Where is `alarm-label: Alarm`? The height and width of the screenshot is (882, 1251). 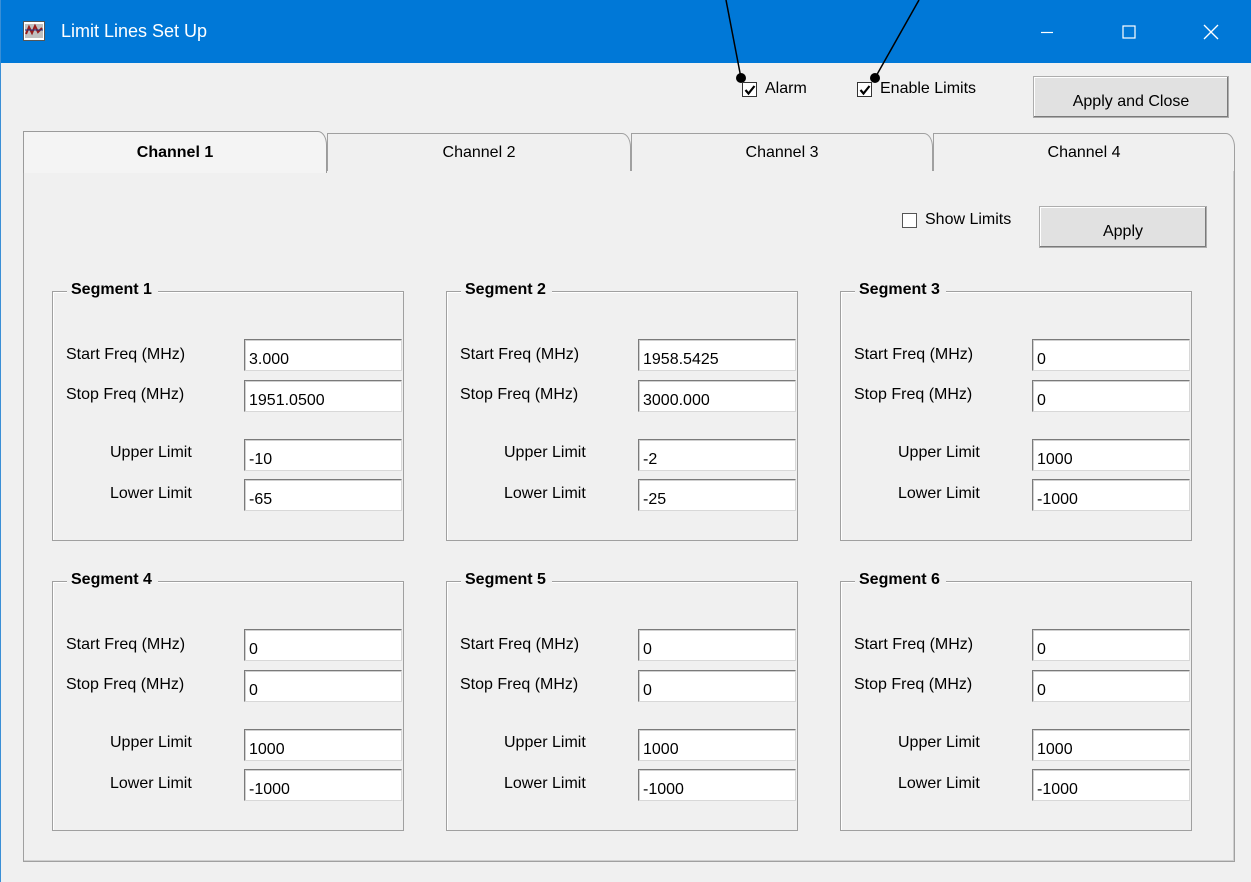
alarm-label: Alarm is located at coordinates (786, 88).